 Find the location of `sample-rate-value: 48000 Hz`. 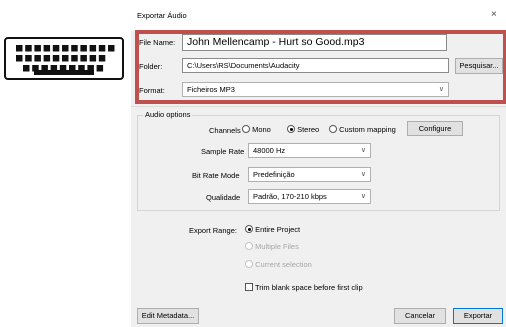

sample-rate-value: 48000 Hz is located at coordinates (269, 150).